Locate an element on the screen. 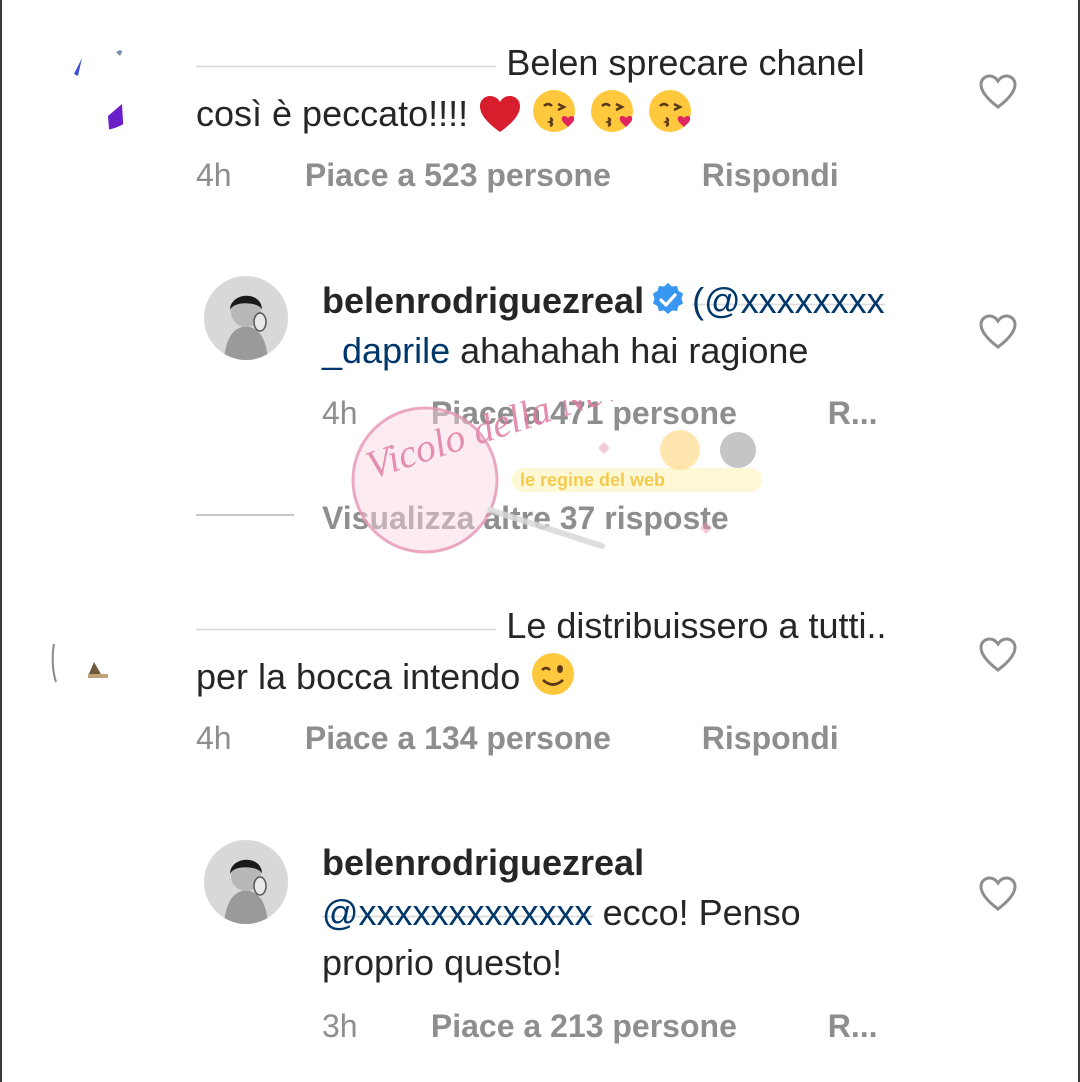 The width and height of the screenshot is (1080, 1082). username: xxxxxxx_xxxxxxx is located at coordinates (346, 63).